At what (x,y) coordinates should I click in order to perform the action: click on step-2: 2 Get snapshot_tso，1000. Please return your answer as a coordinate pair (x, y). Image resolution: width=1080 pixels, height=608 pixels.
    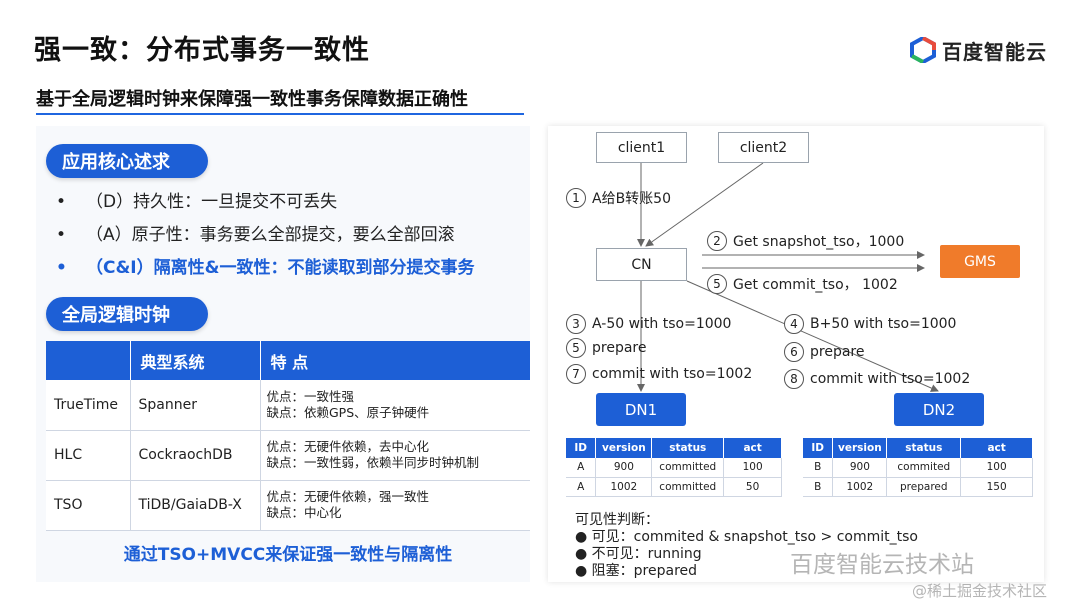
    Looking at the image, I should click on (805, 241).